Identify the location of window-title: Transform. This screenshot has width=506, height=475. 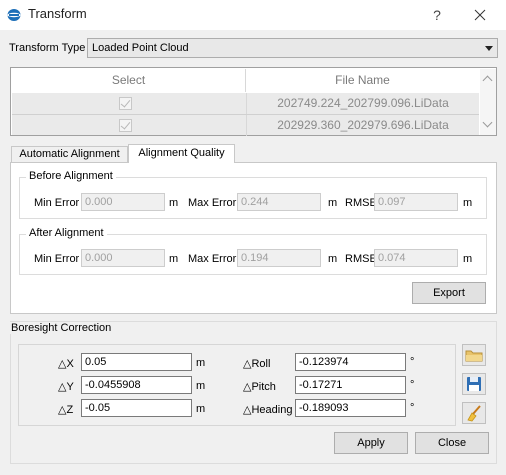
(57, 13).